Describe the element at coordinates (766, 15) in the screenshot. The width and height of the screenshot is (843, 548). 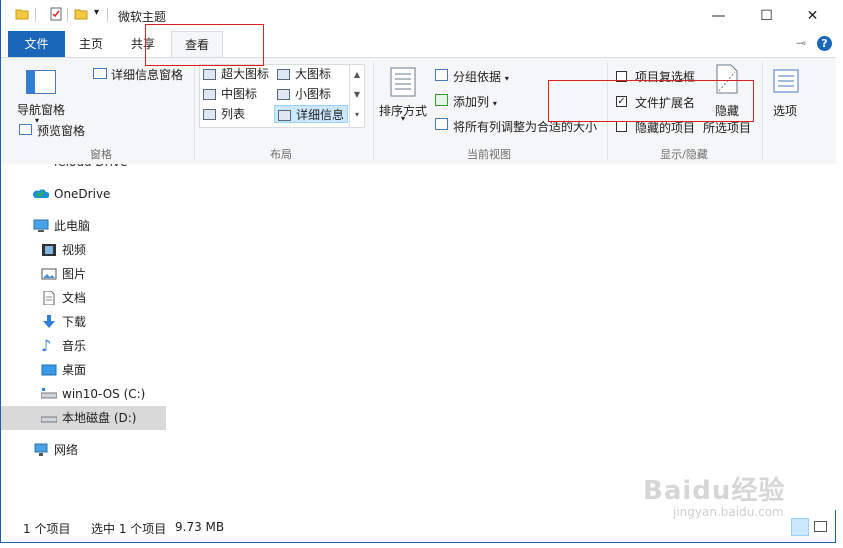
I see `maximize-button: ☐` at that location.